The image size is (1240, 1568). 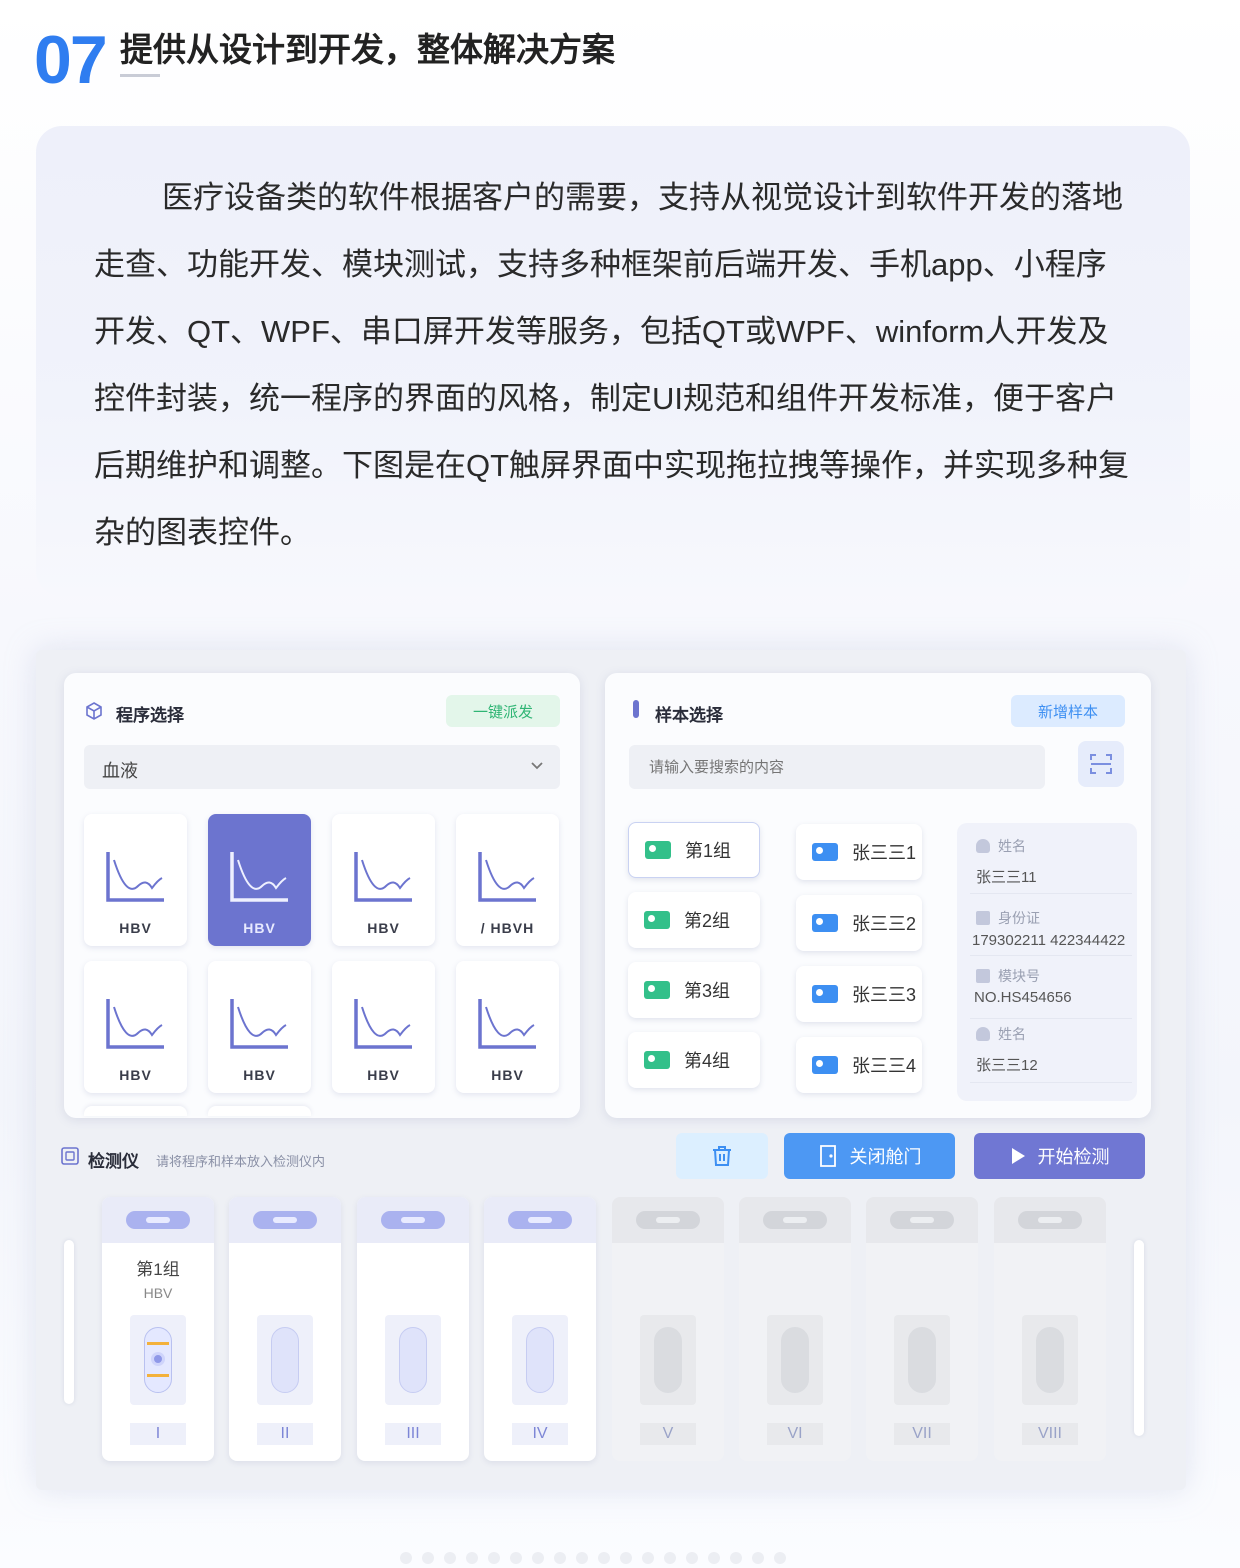 What do you see at coordinates (837, 767) in the screenshot?
I see `sample-search-input` at bounding box center [837, 767].